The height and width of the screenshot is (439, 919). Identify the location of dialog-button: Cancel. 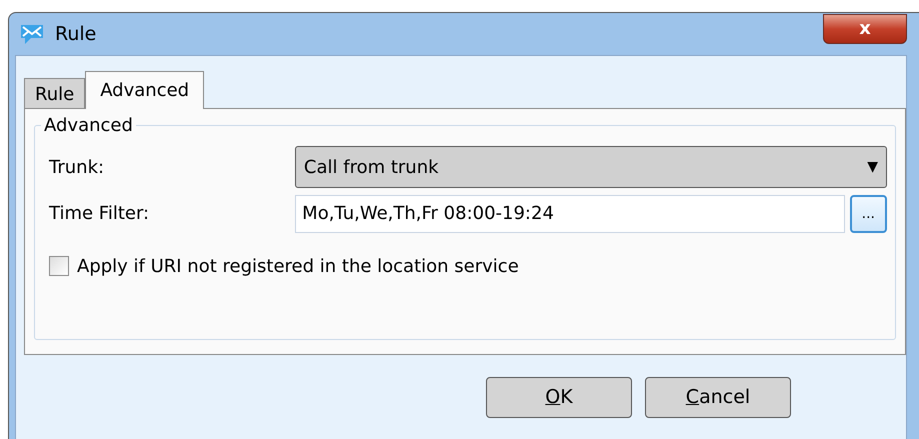
(718, 397).